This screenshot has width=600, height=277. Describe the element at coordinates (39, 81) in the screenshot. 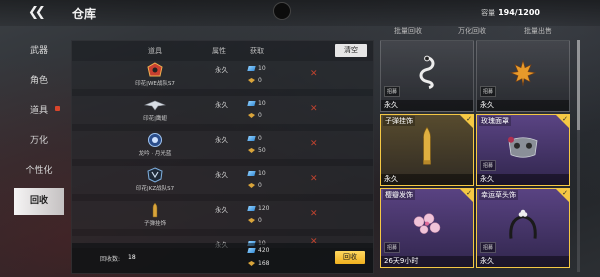

I see `sidebar-item-characters: 角色` at that location.